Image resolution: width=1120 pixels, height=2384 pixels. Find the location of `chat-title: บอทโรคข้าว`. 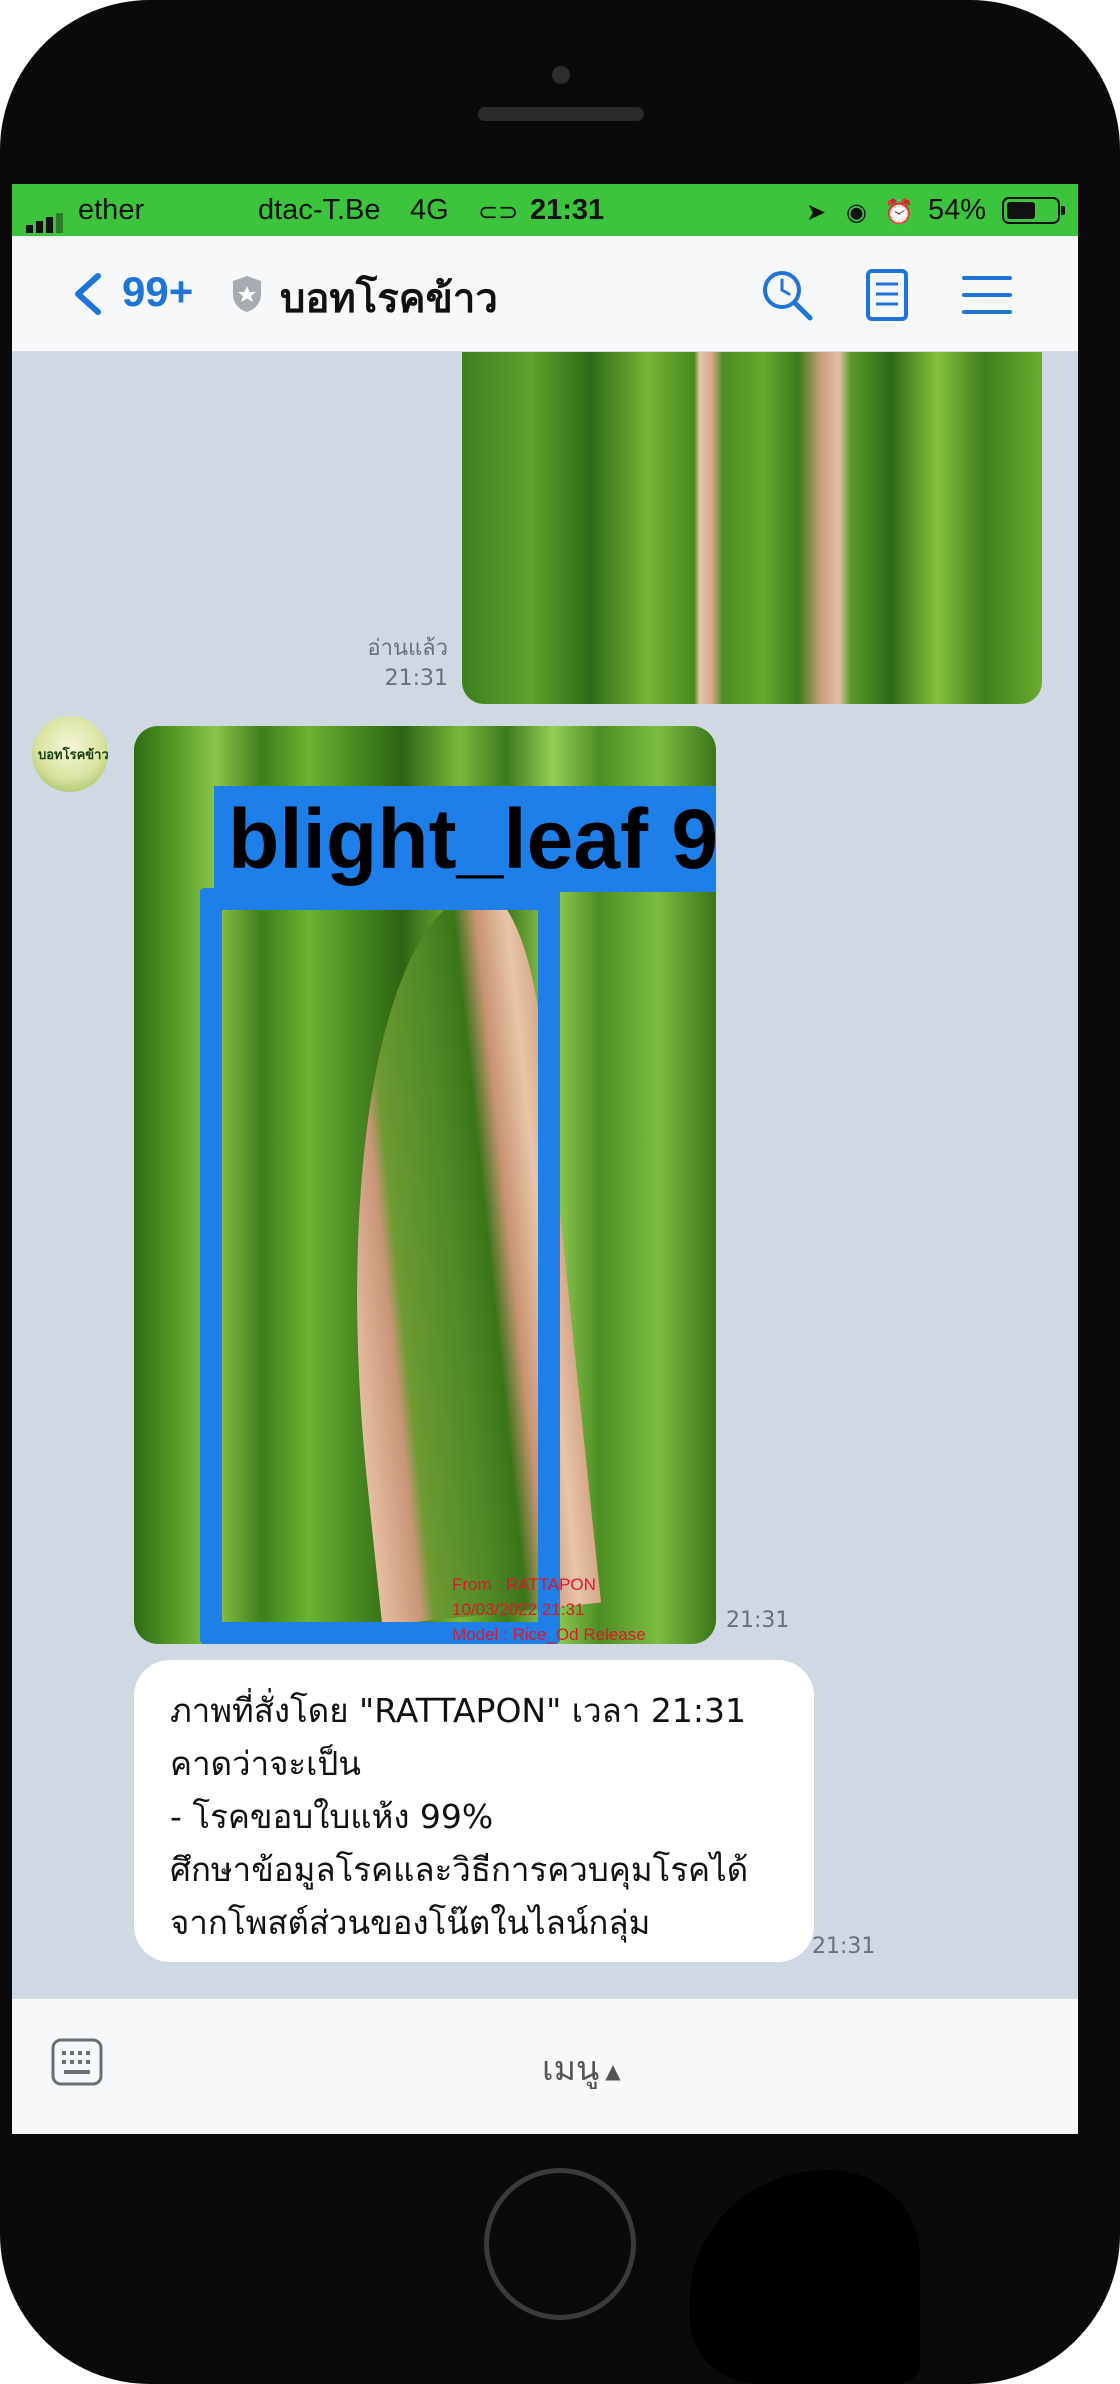

chat-title: บอทโรคข้าว is located at coordinates (389, 299).